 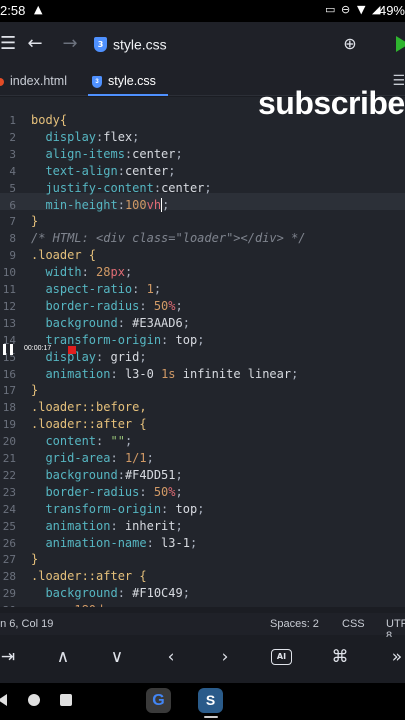 I want to click on code-line: content: "";, so click(x=81, y=441).